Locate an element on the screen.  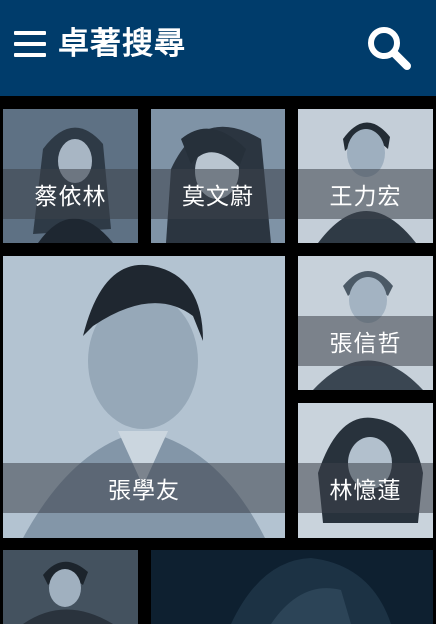
artist-name: 張學友 is located at coordinates (144, 488).